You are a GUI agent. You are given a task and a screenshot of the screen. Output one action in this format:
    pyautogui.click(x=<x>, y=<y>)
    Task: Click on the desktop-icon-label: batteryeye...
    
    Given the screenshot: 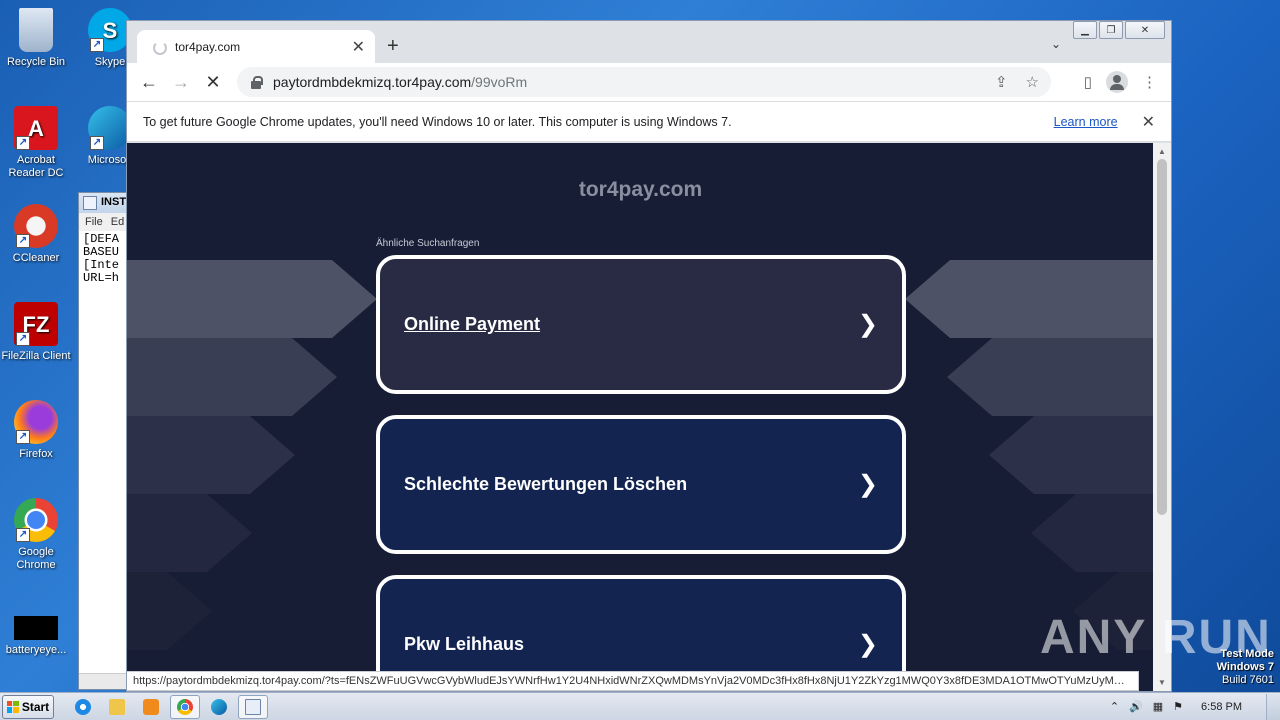 What is the action you would take?
    pyautogui.click(x=36, y=650)
    